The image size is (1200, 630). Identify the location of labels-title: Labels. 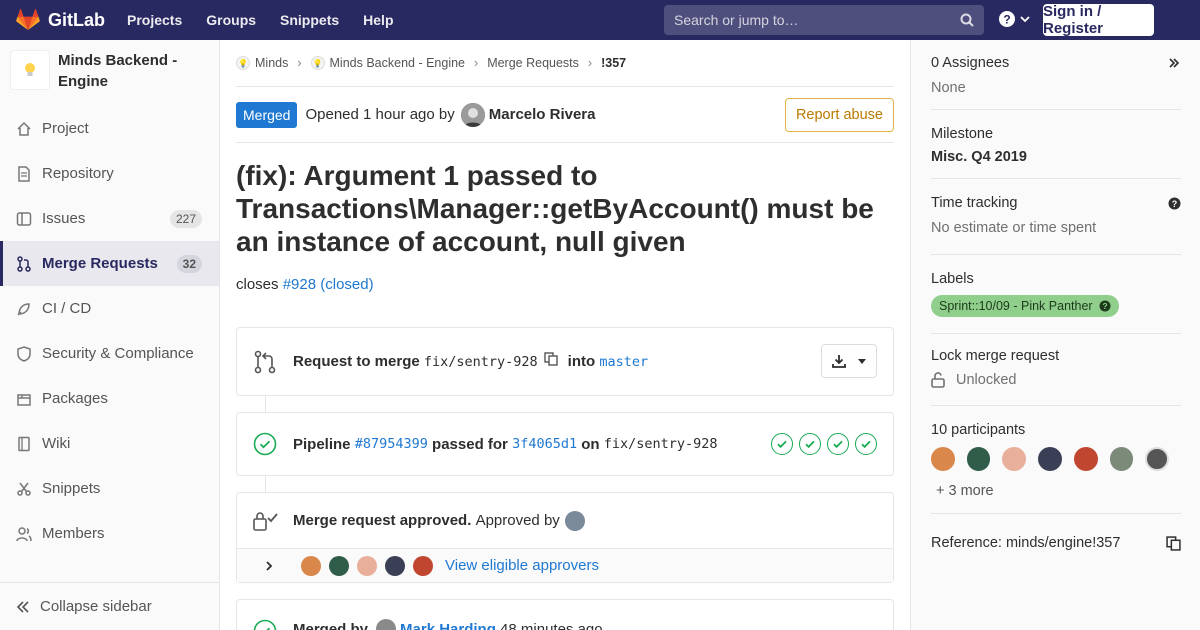
(952, 279).